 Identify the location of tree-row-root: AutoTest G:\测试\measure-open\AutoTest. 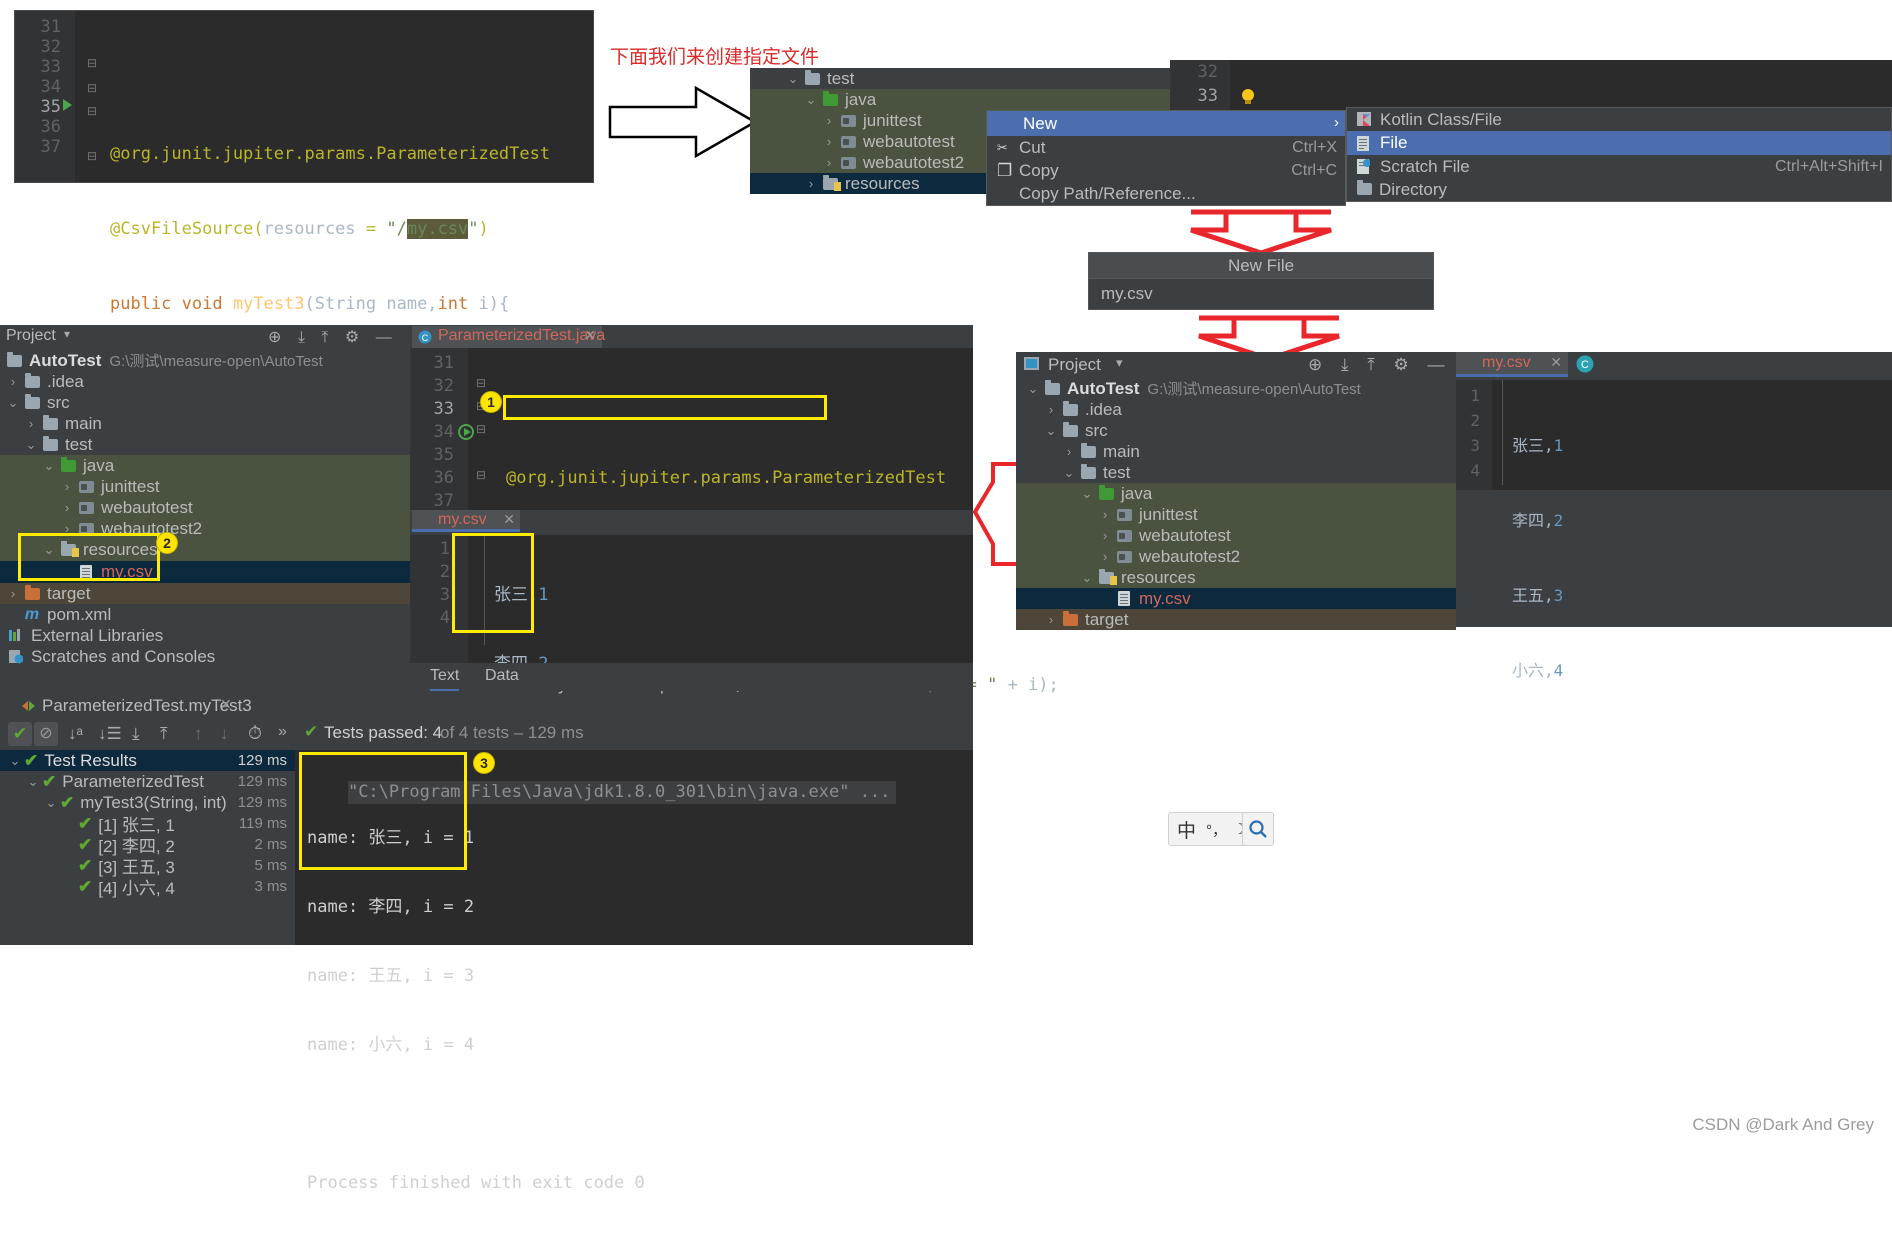
(205, 360).